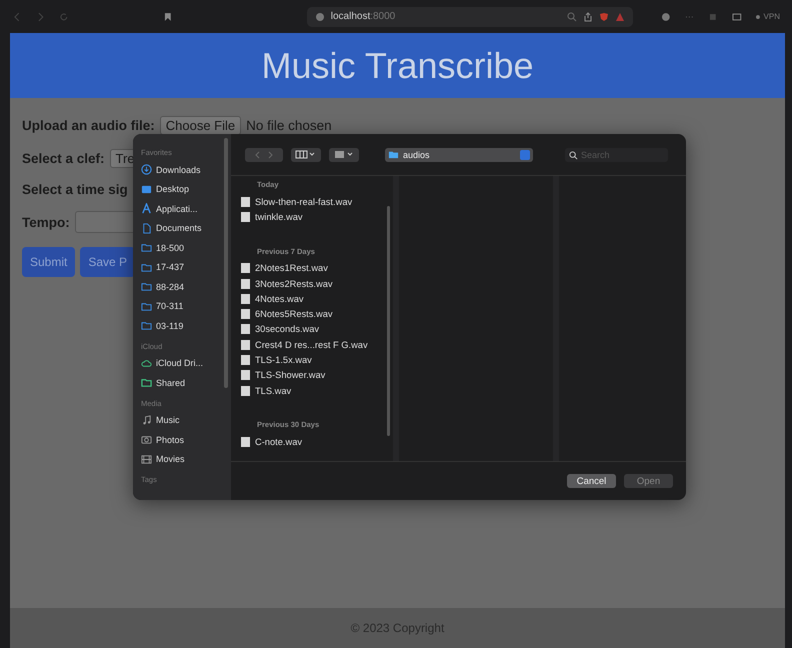  I want to click on sidebar-item: Desktop, so click(186, 189).